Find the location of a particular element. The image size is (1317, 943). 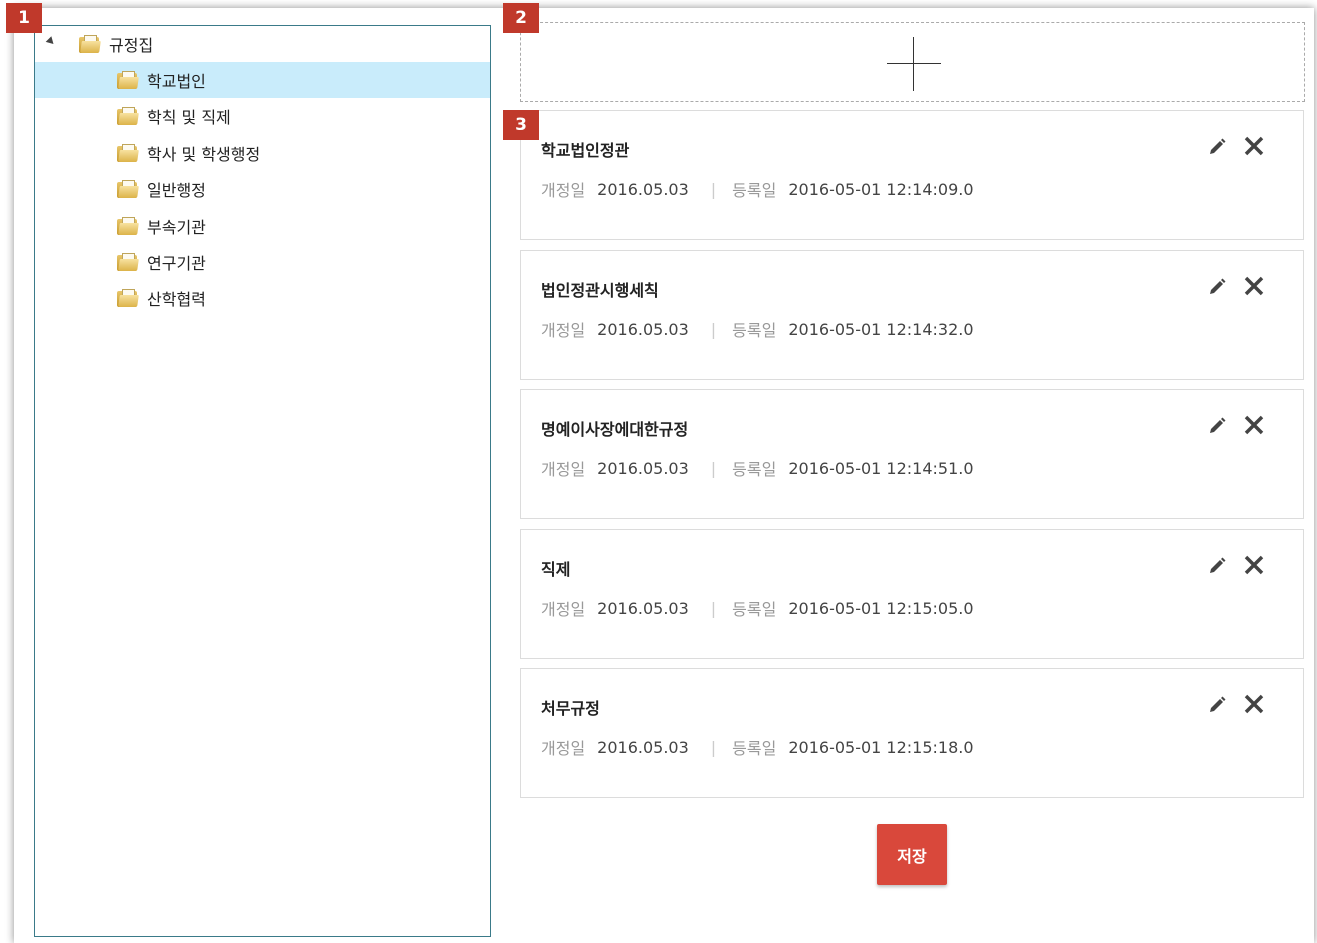

document-title: 학교법인정관 is located at coordinates (585, 150).